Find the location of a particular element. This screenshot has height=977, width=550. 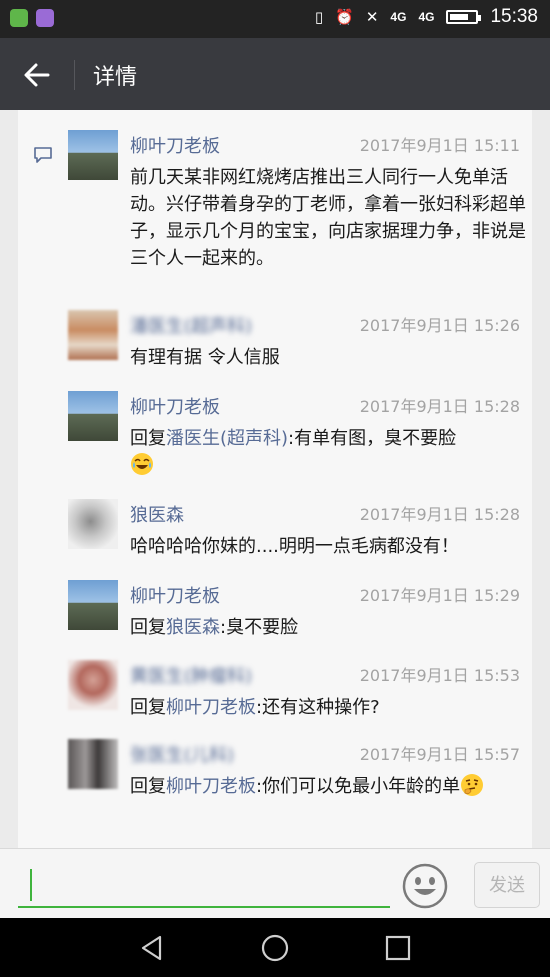

network-label-2: 4G is located at coordinates (426, 17).